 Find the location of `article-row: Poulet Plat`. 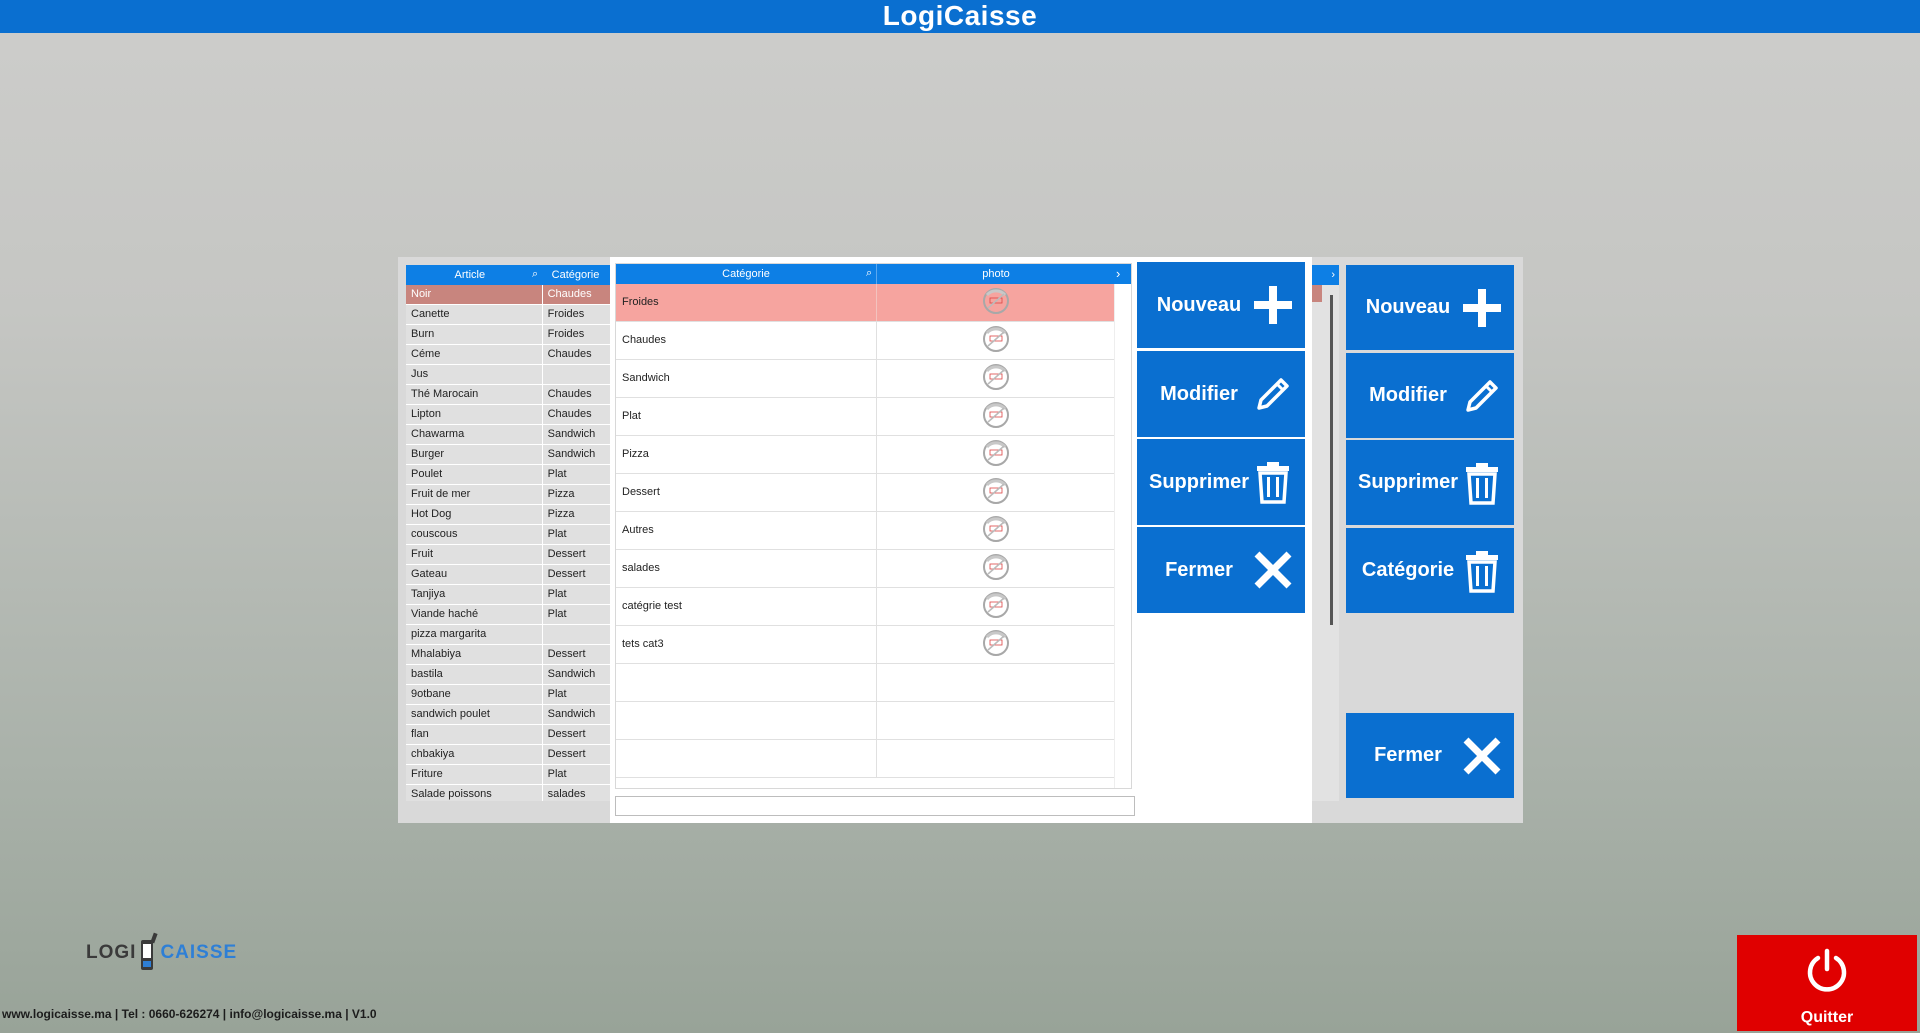

article-row: Poulet Plat is located at coordinates (508, 475).